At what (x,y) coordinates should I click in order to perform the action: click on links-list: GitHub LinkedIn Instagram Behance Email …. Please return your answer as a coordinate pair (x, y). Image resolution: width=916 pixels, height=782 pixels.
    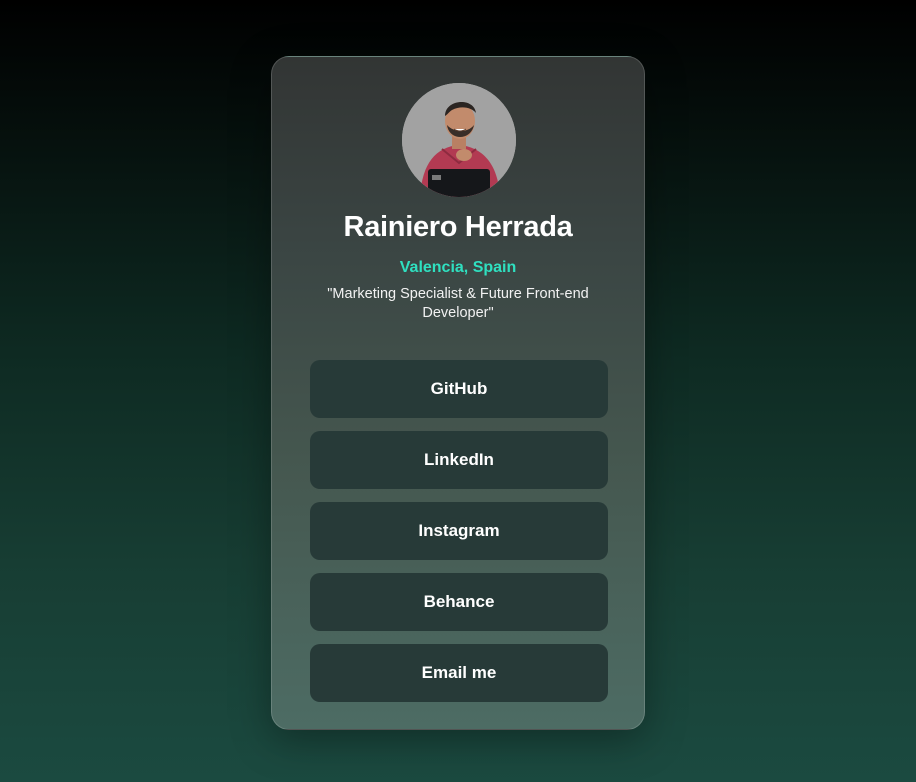
    Looking at the image, I should click on (459, 537).